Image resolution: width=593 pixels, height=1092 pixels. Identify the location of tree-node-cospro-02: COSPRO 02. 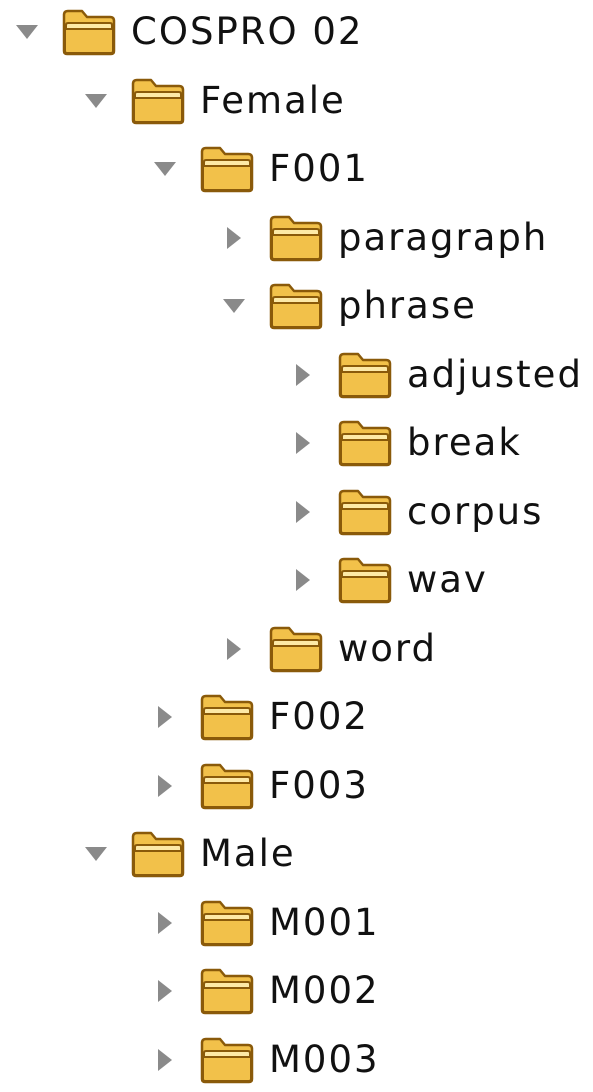
(186, 32).